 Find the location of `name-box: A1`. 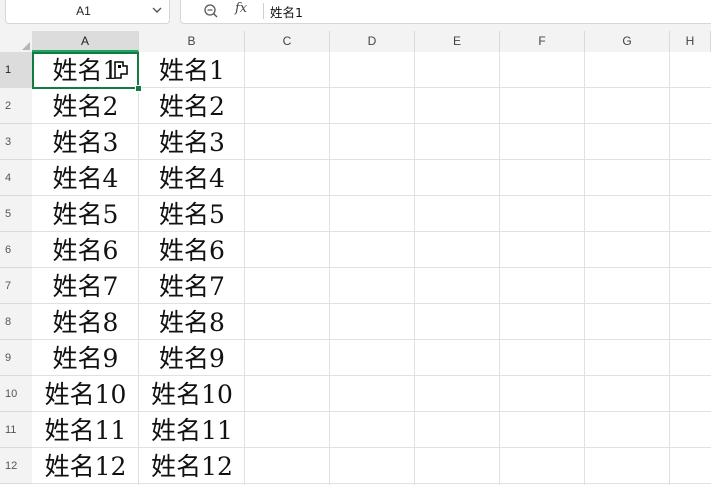

name-box: A1 is located at coordinates (87, 12).